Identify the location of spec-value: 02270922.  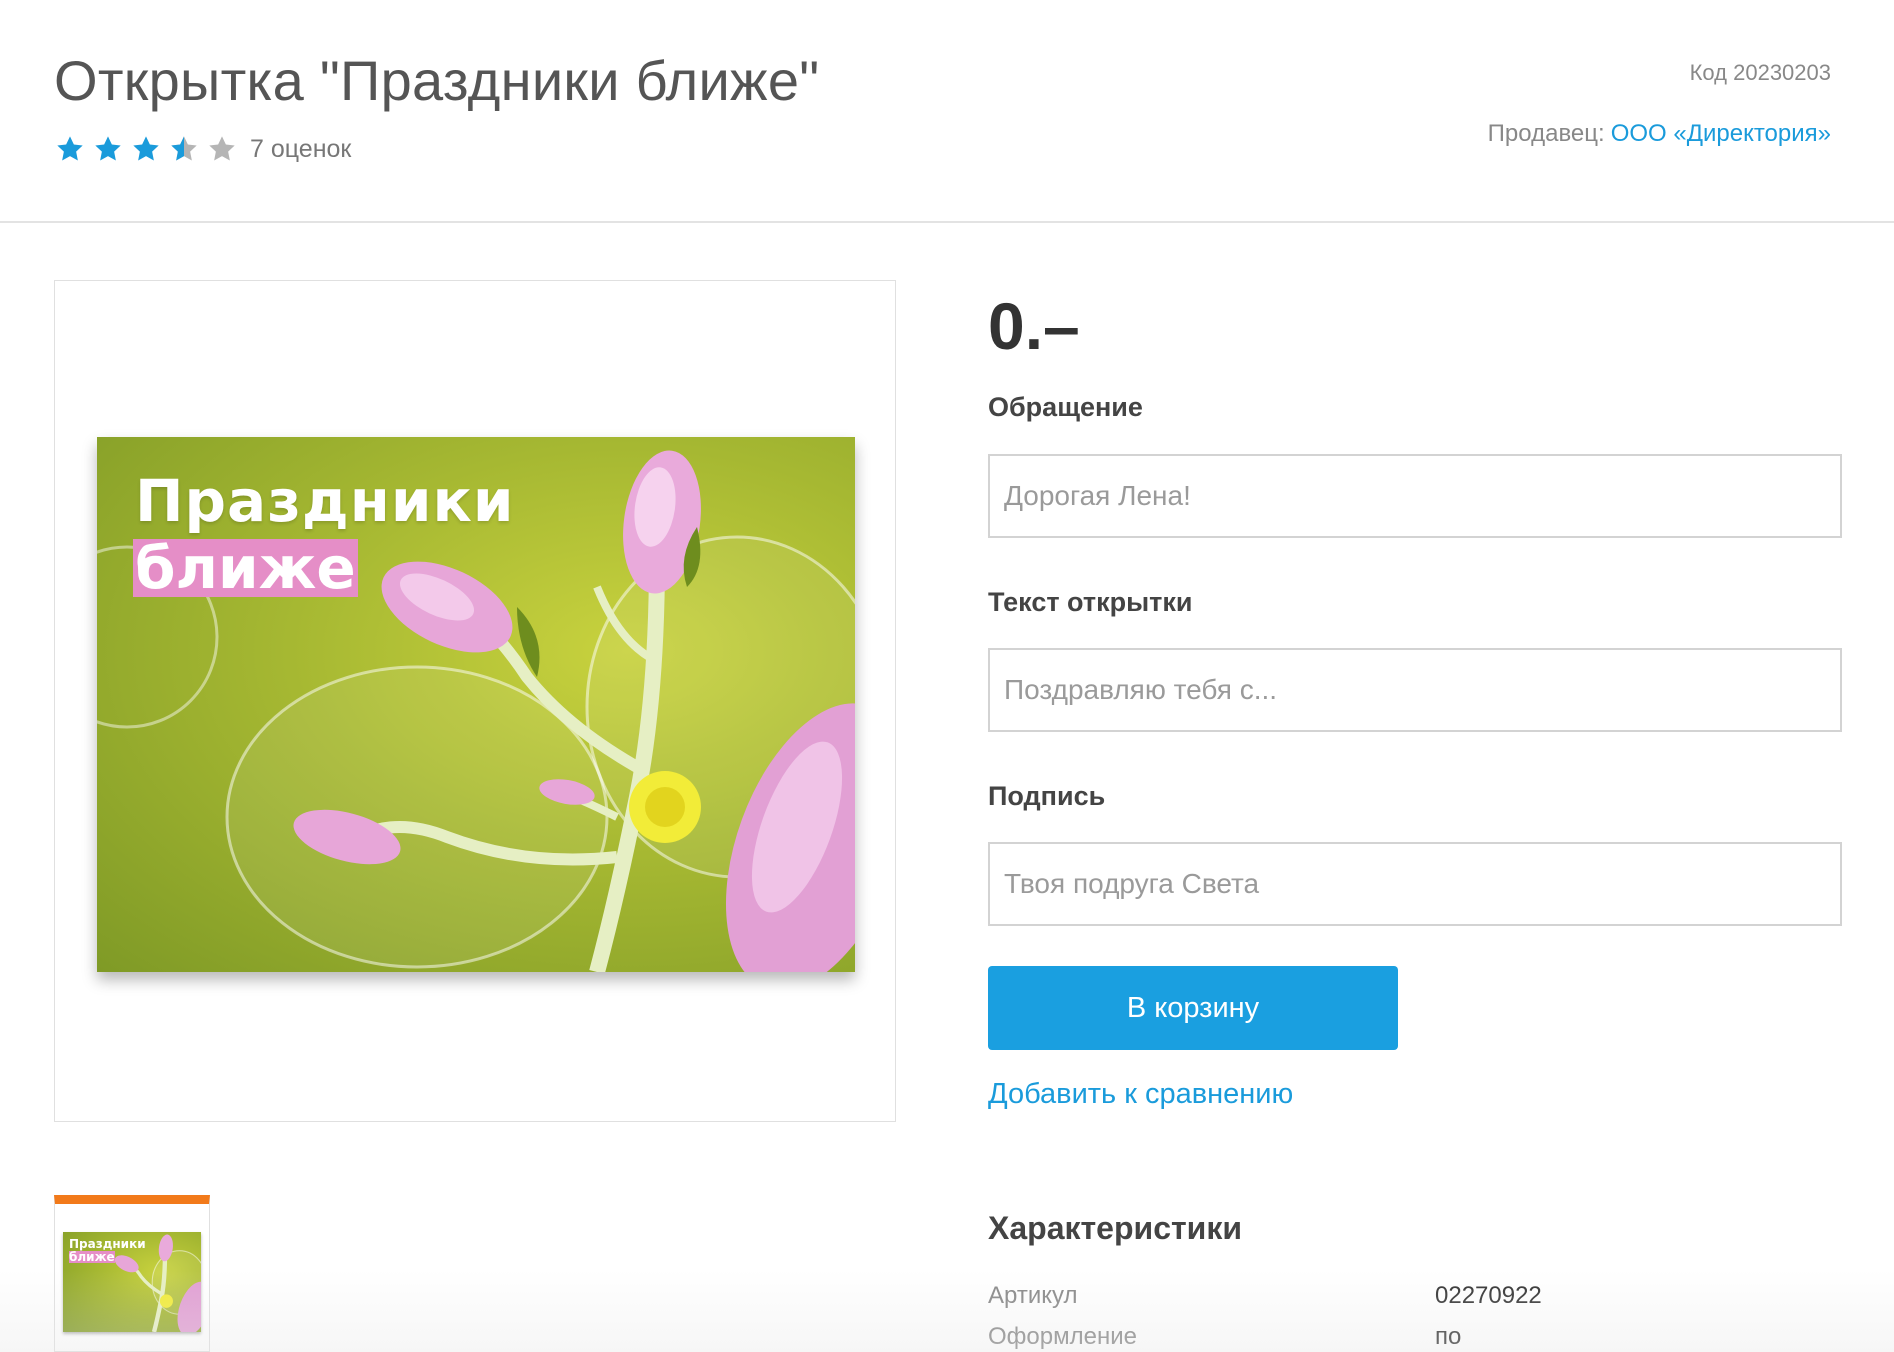
(1488, 1295).